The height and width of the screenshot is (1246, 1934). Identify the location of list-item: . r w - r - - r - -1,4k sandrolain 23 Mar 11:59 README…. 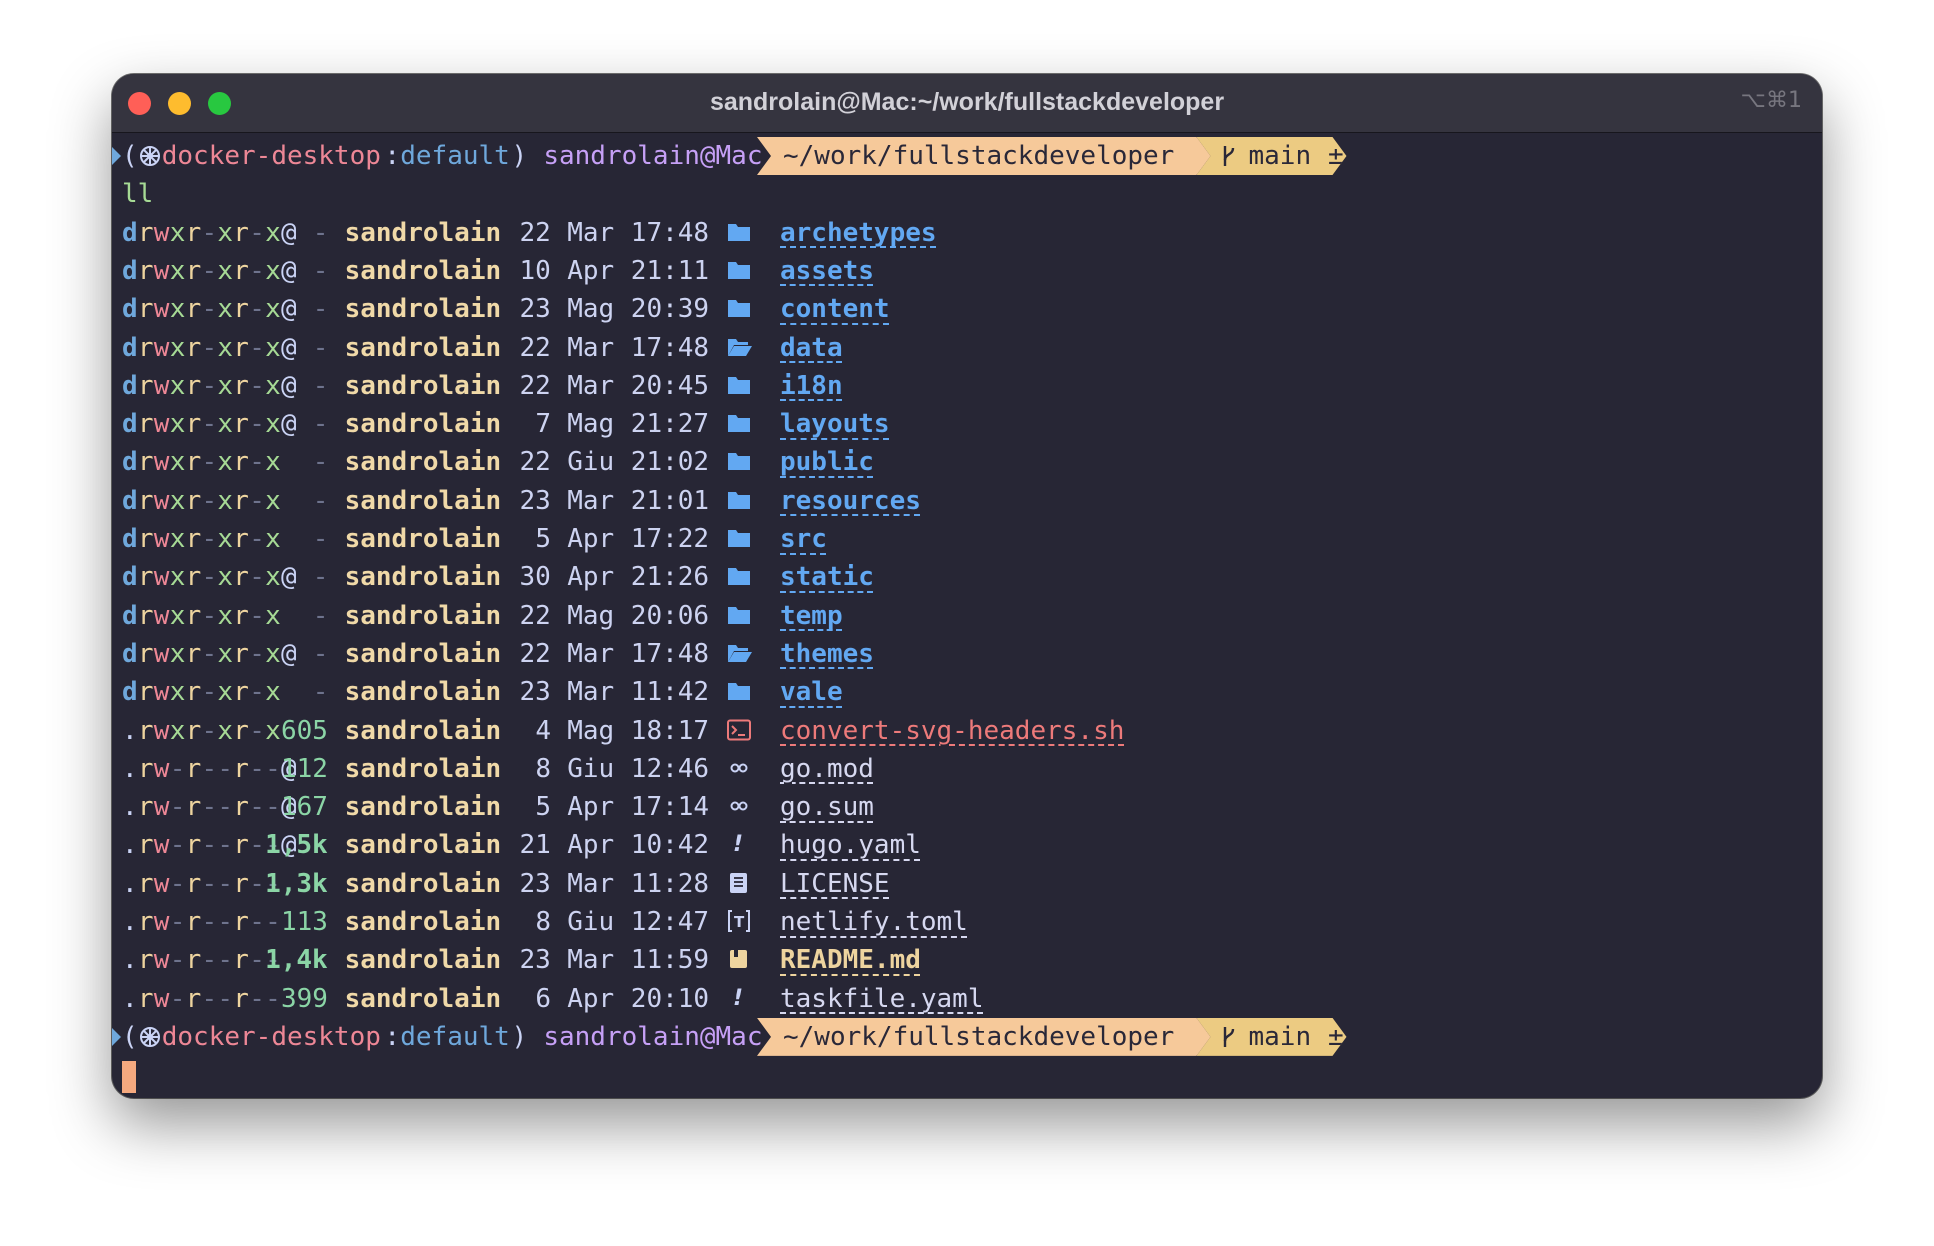
(962, 960).